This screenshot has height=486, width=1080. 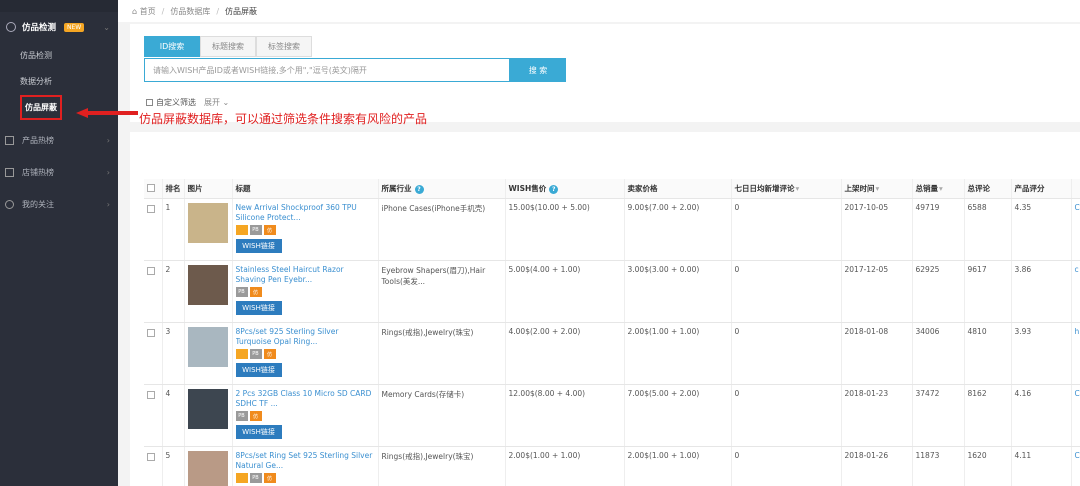 What do you see at coordinates (988, 229) in the screenshot?
I see `reviews-cell: 6588` at bounding box center [988, 229].